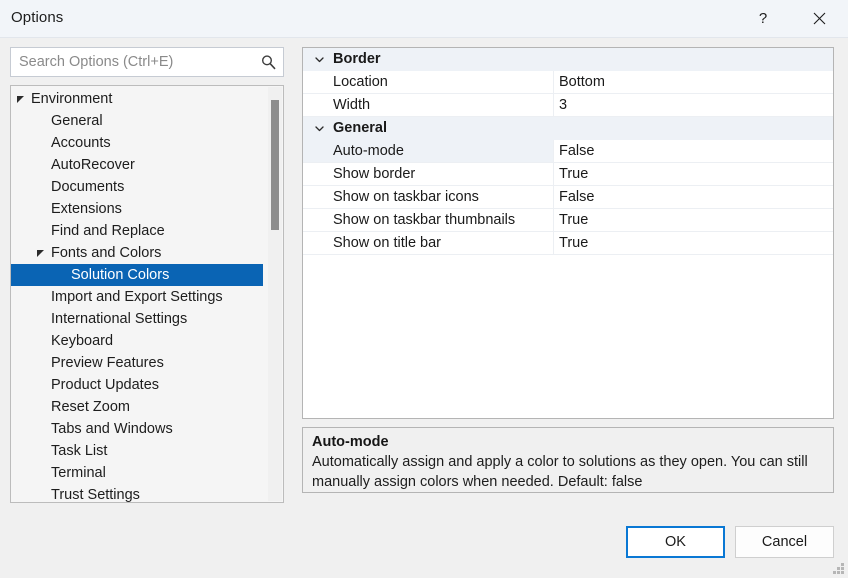 The height and width of the screenshot is (578, 848). Describe the element at coordinates (137, 143) in the screenshot. I see `tree-item: Accounts` at that location.